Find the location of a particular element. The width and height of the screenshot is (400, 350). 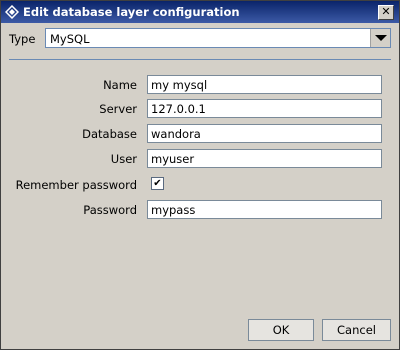

database-label: Database is located at coordinates (109, 134).